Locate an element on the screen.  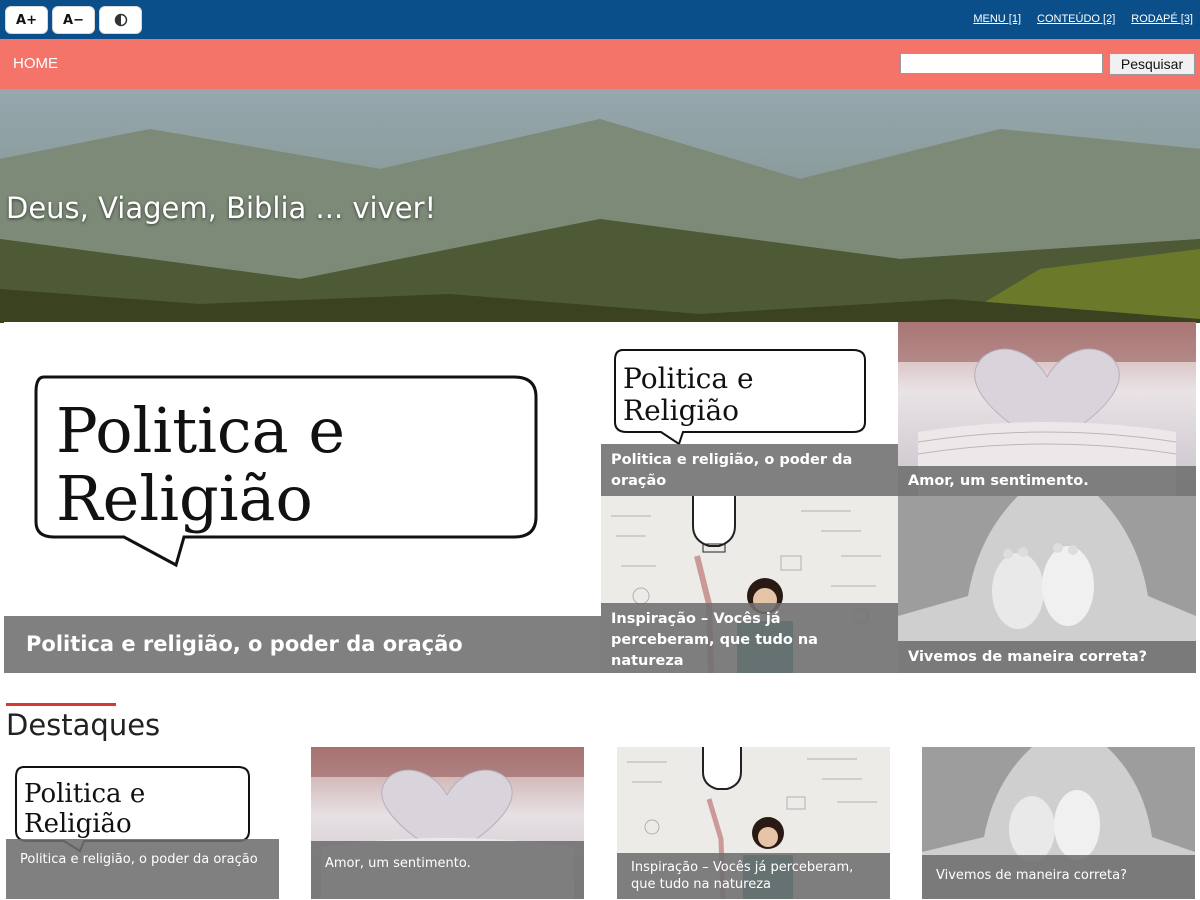
main-nav: HOME Pesquisar is located at coordinates (600, 64).